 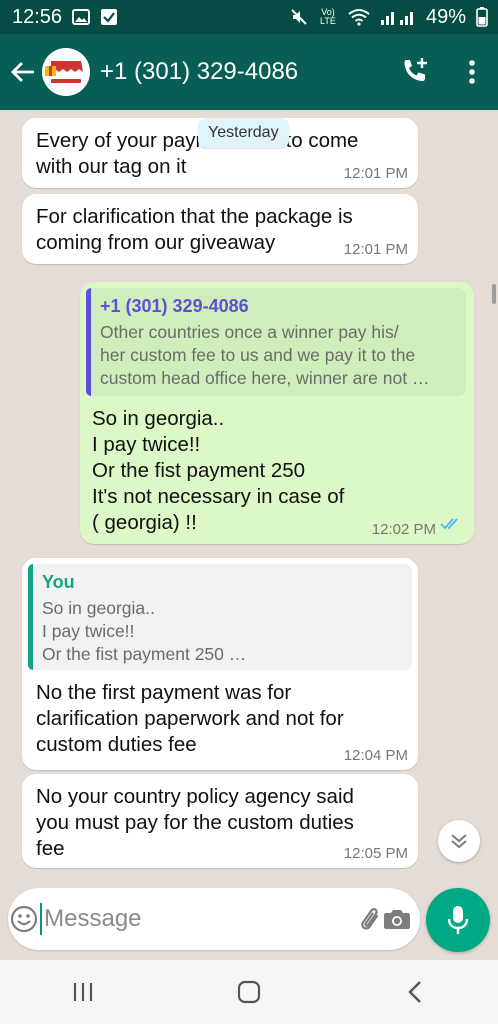 I want to click on back-nav-button, so click(x=415, y=992).